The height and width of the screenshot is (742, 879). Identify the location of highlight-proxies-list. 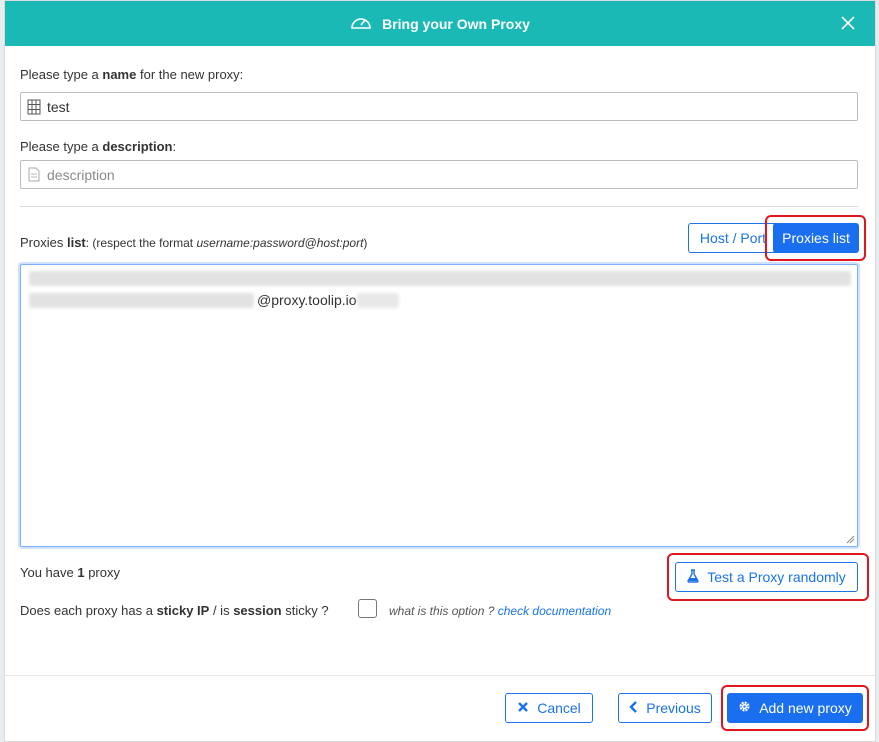
(815, 238).